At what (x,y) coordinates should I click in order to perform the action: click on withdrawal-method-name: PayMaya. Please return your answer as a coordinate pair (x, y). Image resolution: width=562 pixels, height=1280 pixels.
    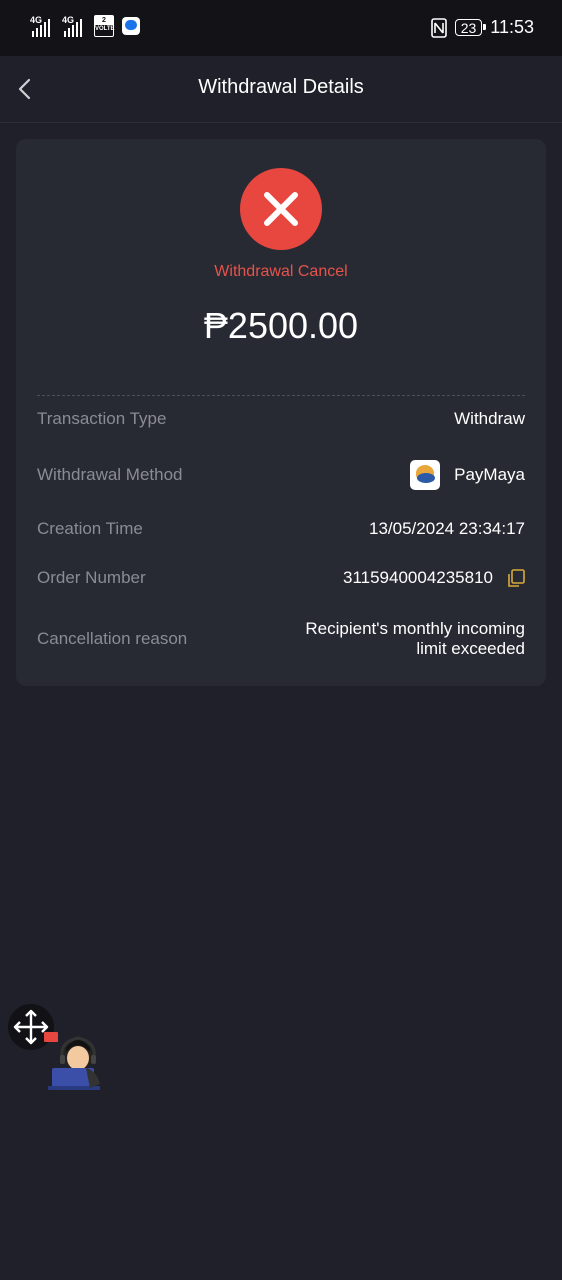
    Looking at the image, I should click on (489, 474).